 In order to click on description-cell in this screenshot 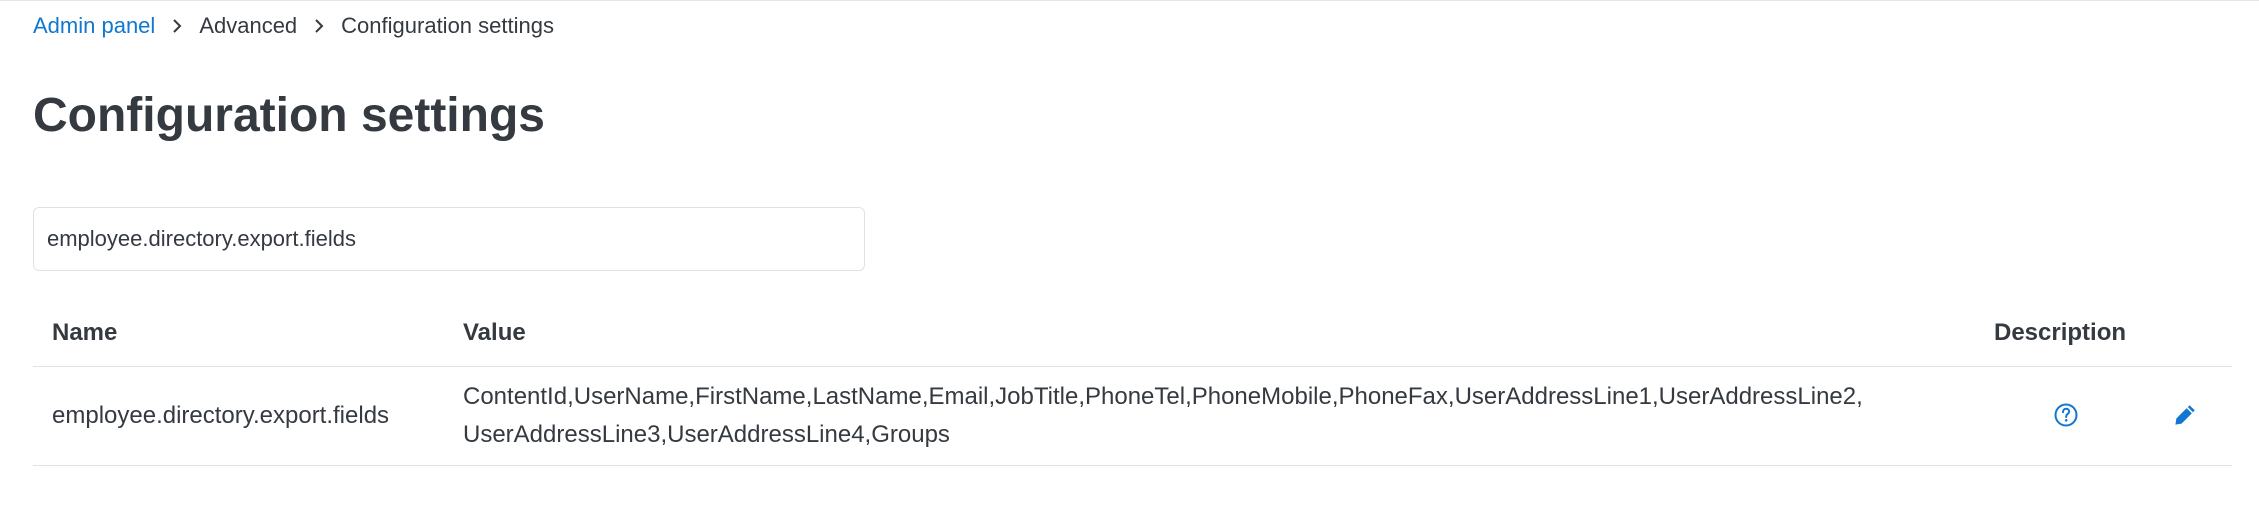, I will do `click(2065, 416)`.